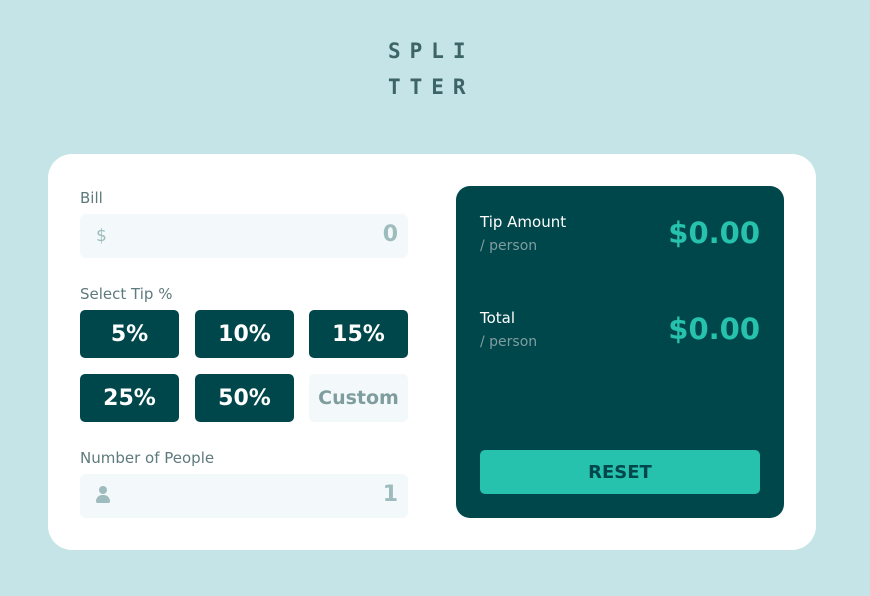  I want to click on logo-line-1: SPLI, so click(431, 51).